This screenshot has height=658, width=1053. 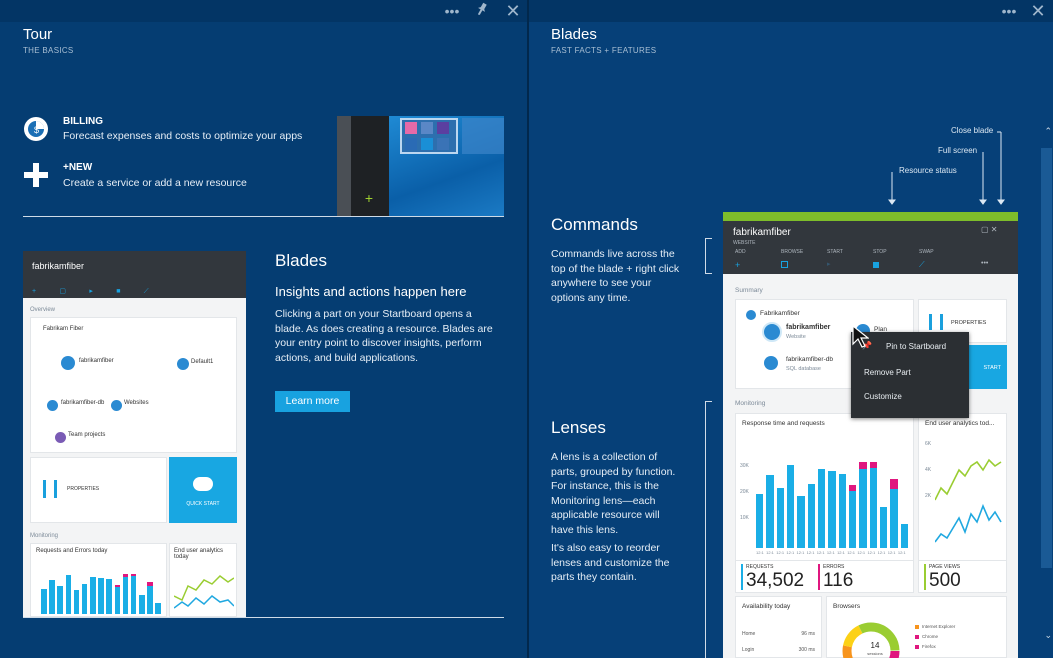 I want to click on preview-properties-tile: PROPERTIES, so click(x=98, y=490).